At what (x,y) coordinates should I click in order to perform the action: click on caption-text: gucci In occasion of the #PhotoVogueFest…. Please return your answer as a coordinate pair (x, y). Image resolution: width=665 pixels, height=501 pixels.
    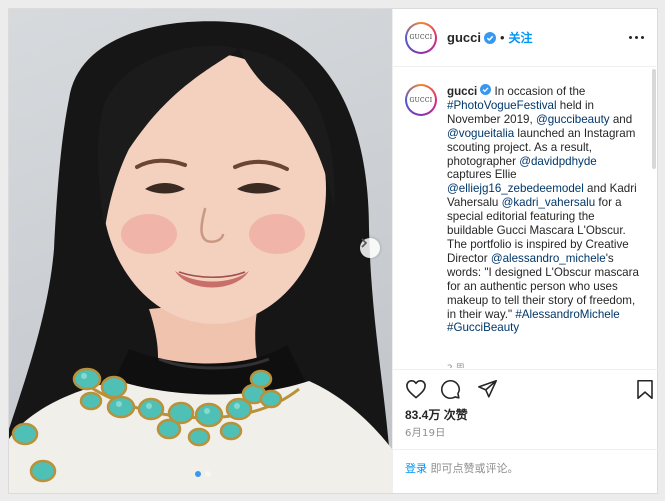
    Looking at the image, I should click on (543, 209).